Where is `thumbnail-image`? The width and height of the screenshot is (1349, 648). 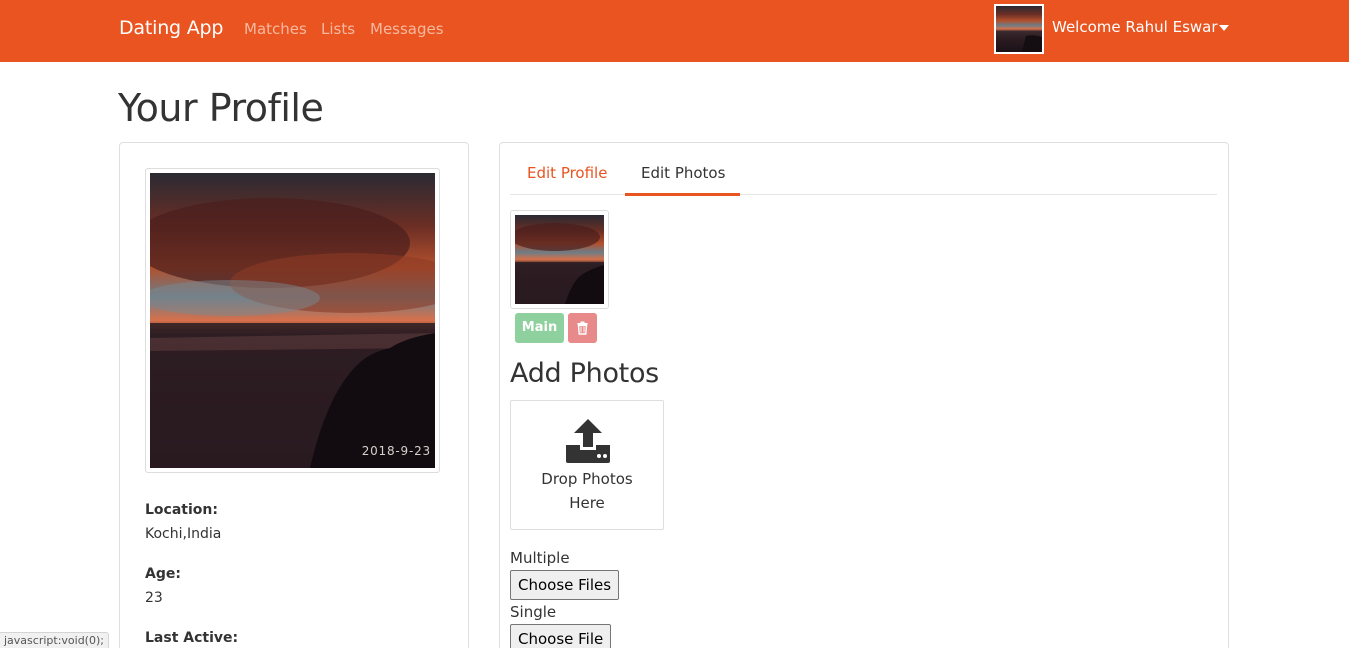 thumbnail-image is located at coordinates (559, 259).